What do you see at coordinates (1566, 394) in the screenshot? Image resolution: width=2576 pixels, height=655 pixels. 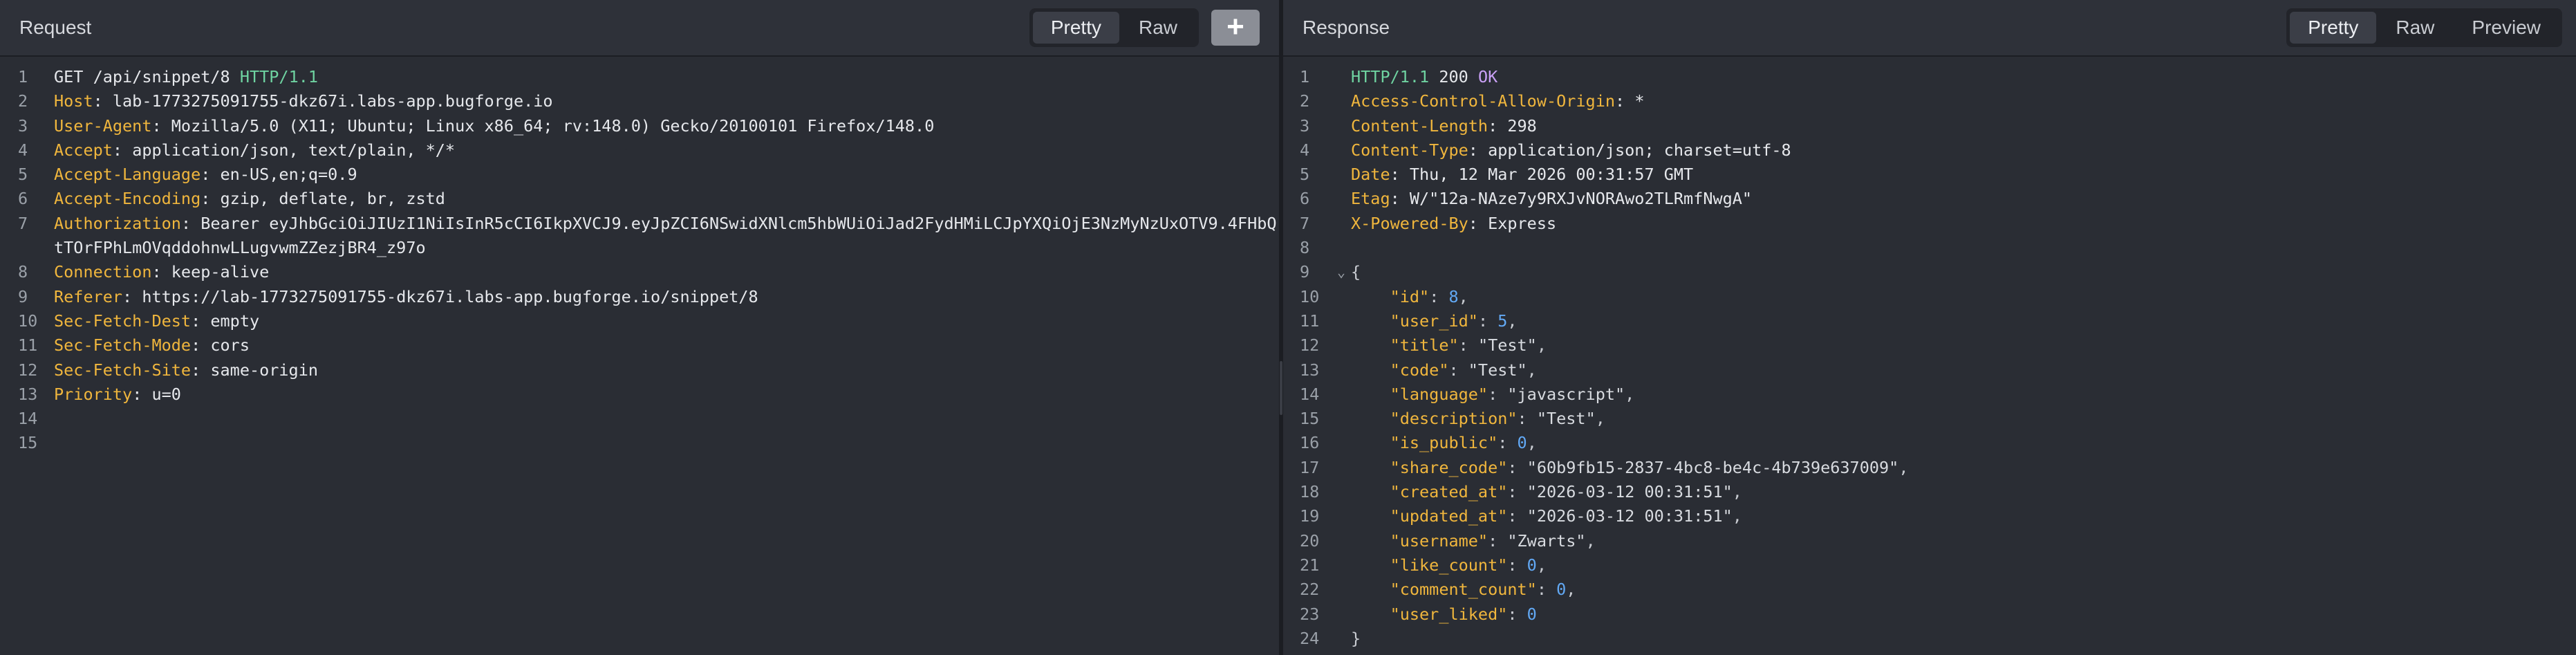 I see `json-value: "javascript"` at bounding box center [1566, 394].